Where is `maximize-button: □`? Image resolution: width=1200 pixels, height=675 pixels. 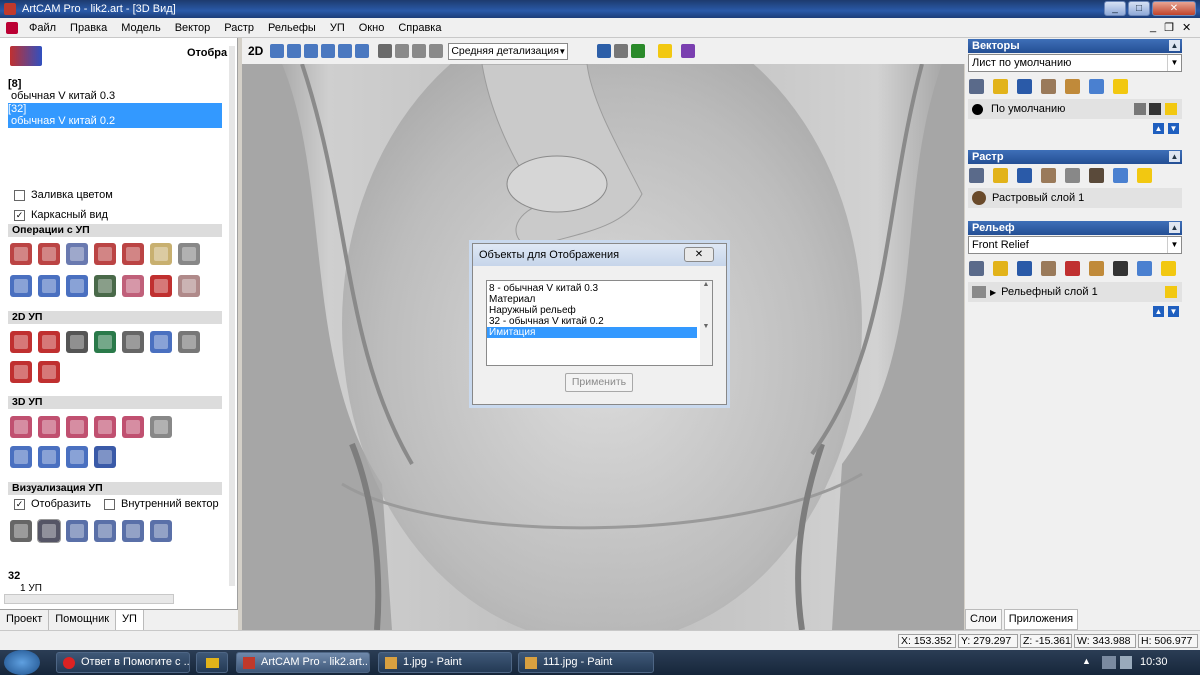
maximize-button: □ is located at coordinates (1139, 8).